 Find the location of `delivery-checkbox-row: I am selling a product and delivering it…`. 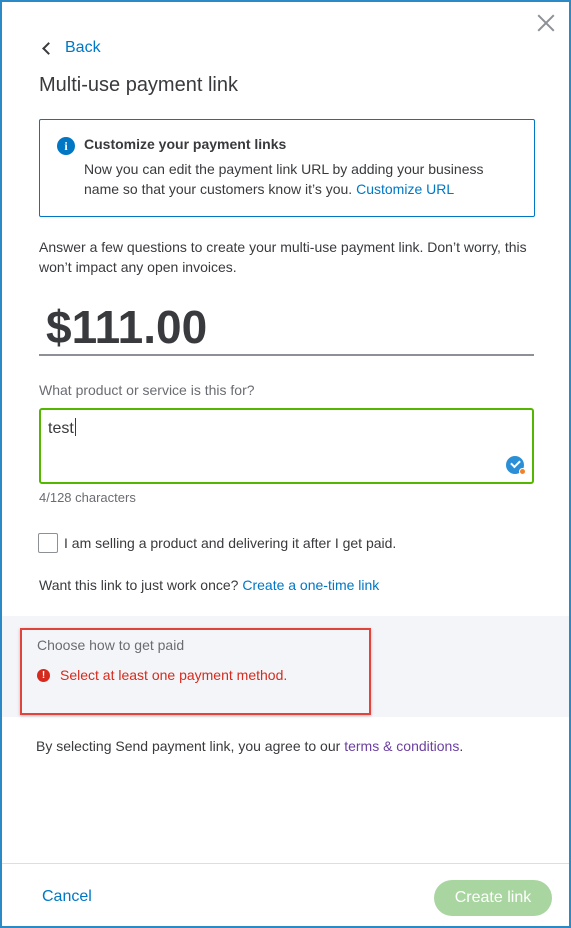

delivery-checkbox-row: I am selling a product and delivering it… is located at coordinates (217, 543).